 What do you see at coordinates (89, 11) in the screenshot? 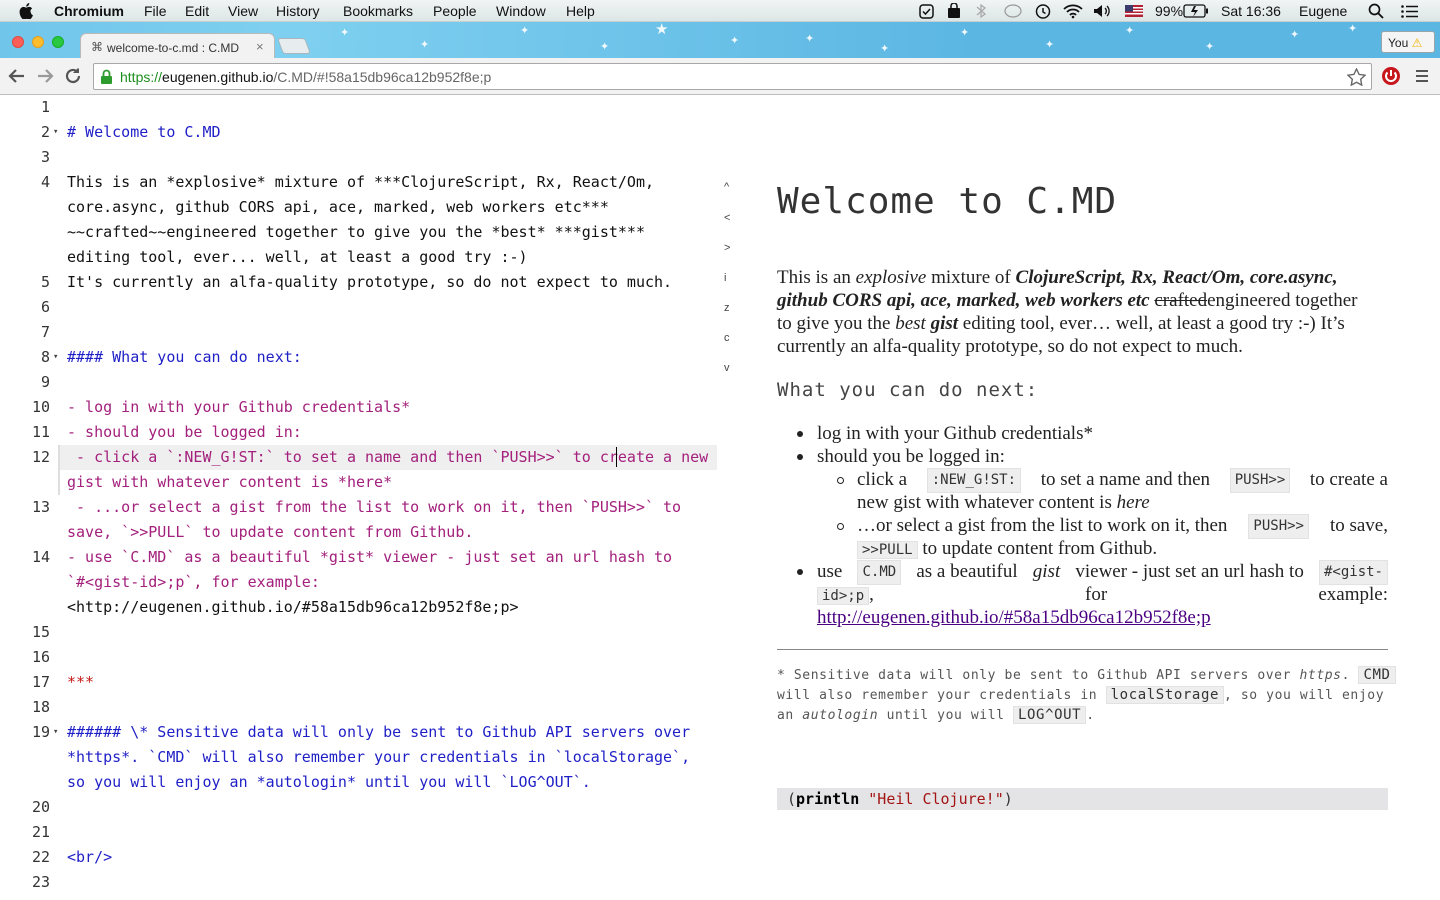
I see `app-menu-chromium: Chromium` at bounding box center [89, 11].